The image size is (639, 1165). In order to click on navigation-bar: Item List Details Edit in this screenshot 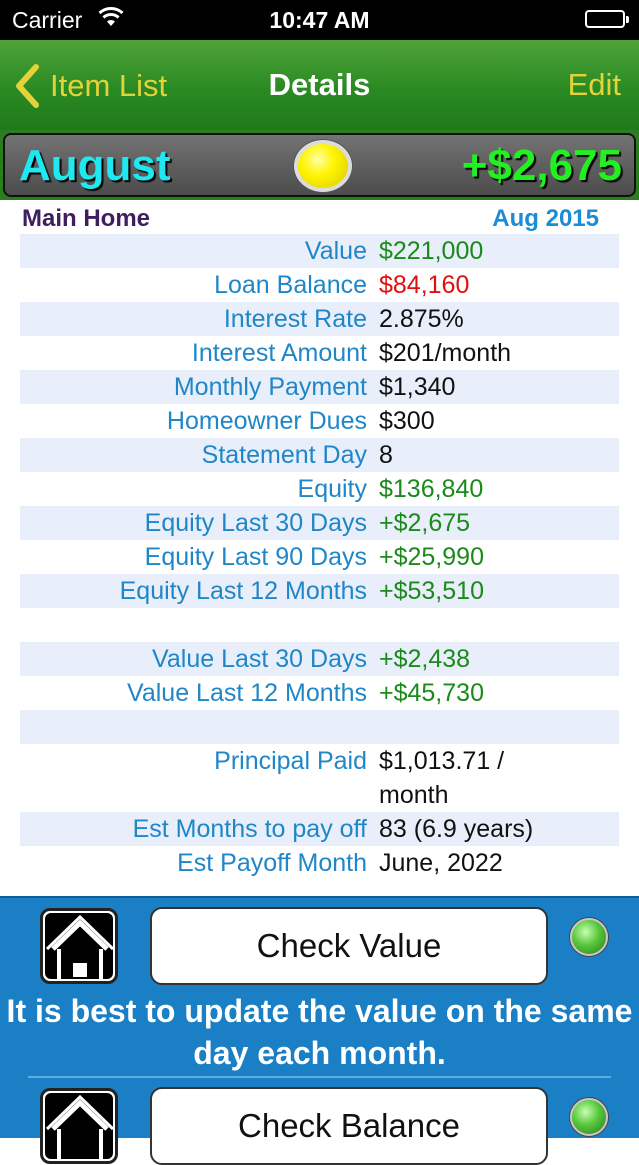, I will do `click(319, 85)`.